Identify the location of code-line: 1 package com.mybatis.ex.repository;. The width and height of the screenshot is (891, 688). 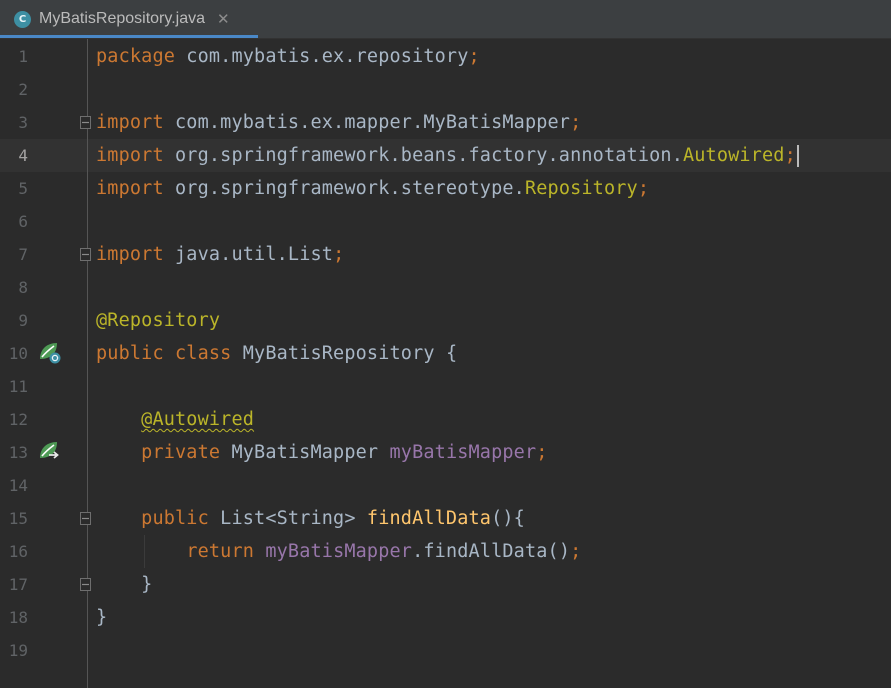
(445, 56).